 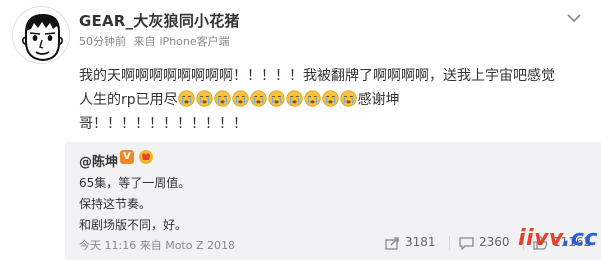 What do you see at coordinates (133, 225) in the screenshot?
I see `repost-text-line: 和剧场版不同，好。` at bounding box center [133, 225].